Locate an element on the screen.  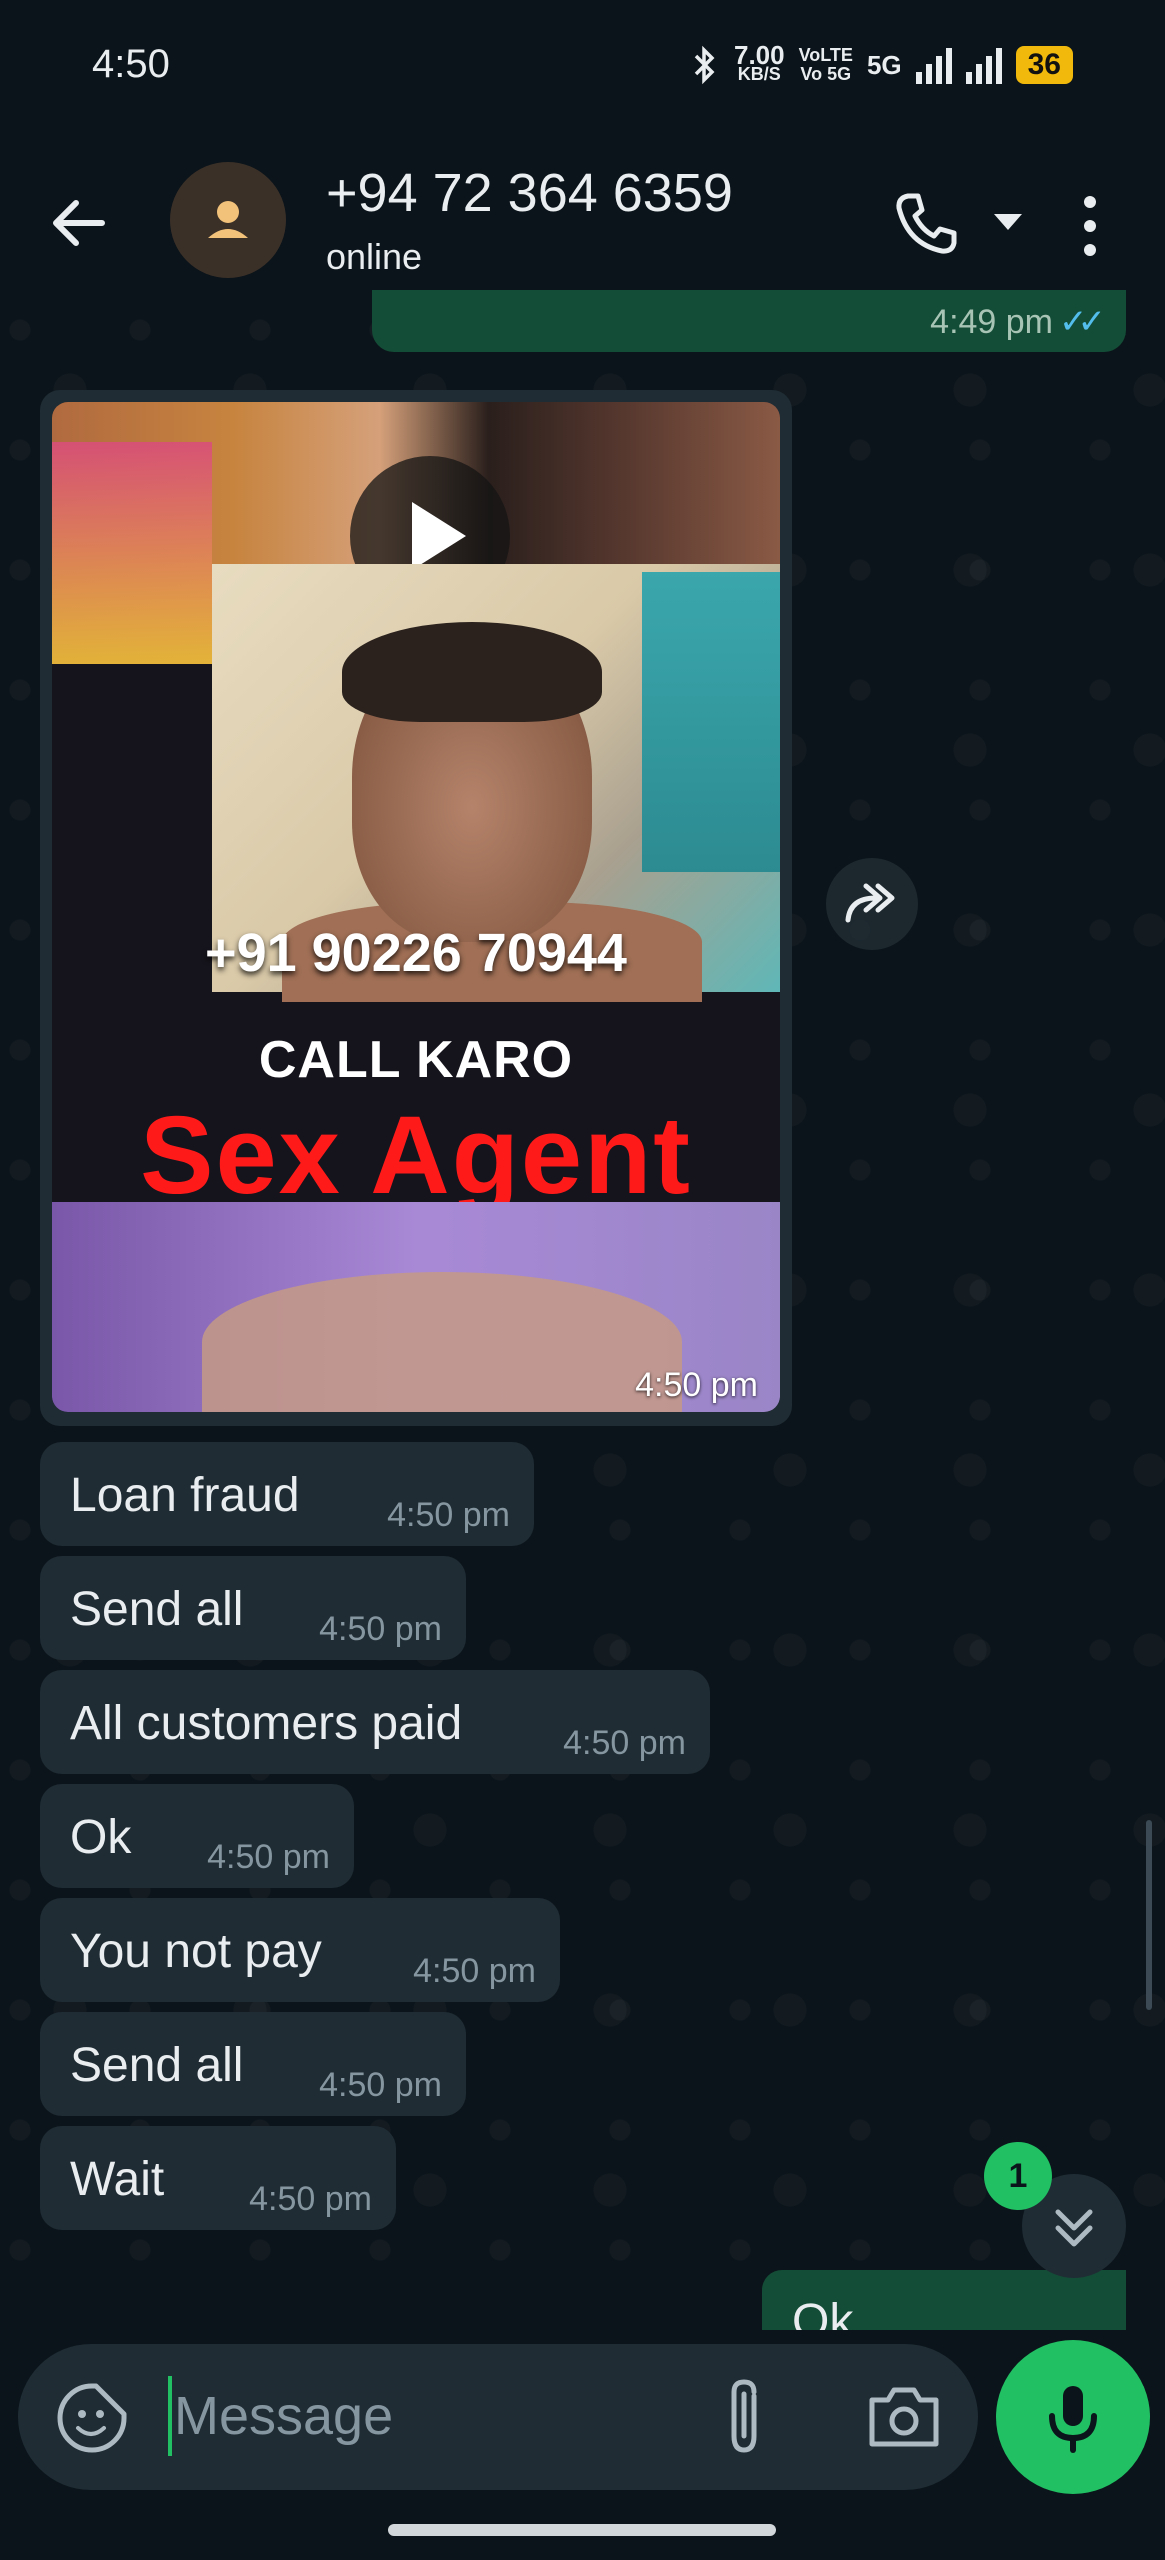
voice-message-button is located at coordinates (1073, 2417).